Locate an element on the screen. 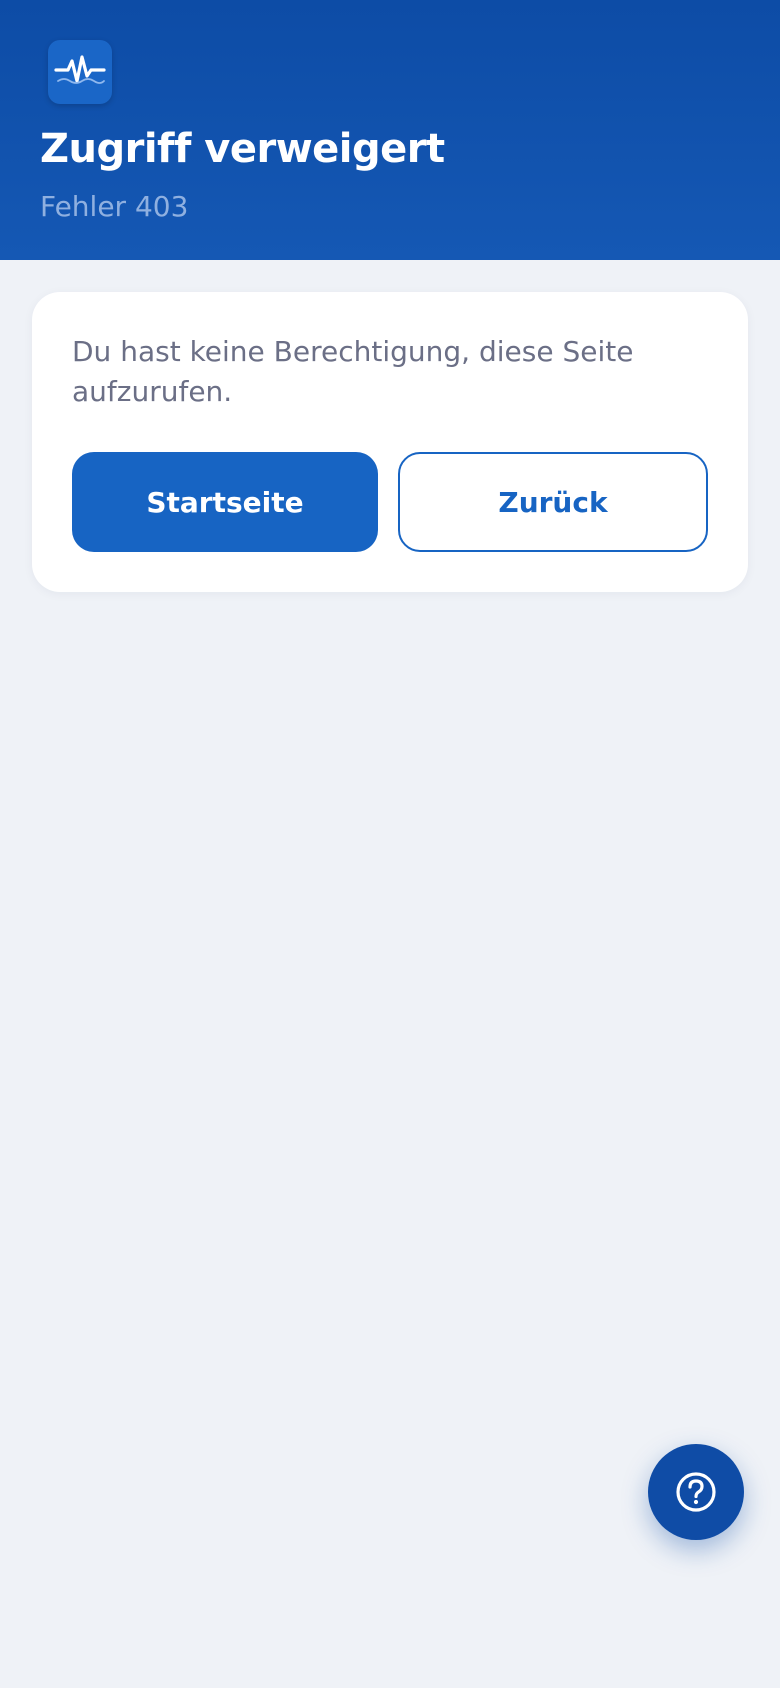  help-button is located at coordinates (696, 1492).